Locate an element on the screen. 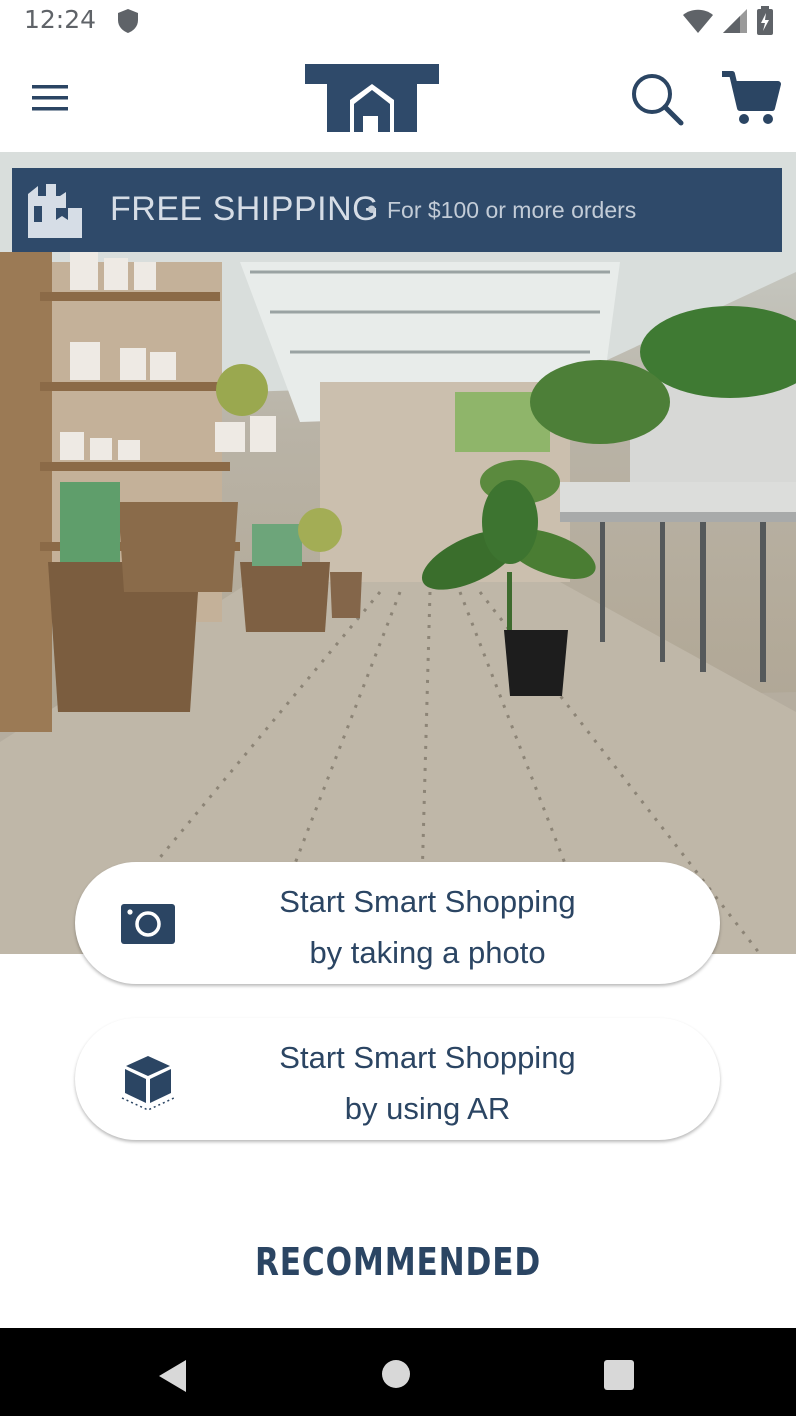 The image size is (796, 1416). banner-subtitle: For $100 or more orders is located at coordinates (512, 210).